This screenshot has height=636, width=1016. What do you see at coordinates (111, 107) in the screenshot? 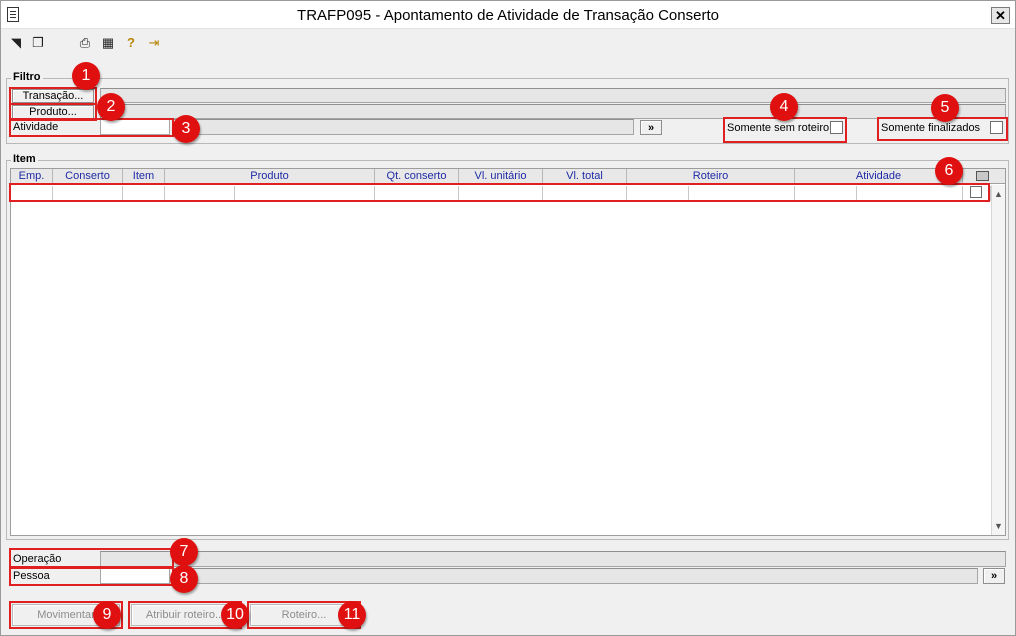
I see `marker-2: 2` at bounding box center [111, 107].